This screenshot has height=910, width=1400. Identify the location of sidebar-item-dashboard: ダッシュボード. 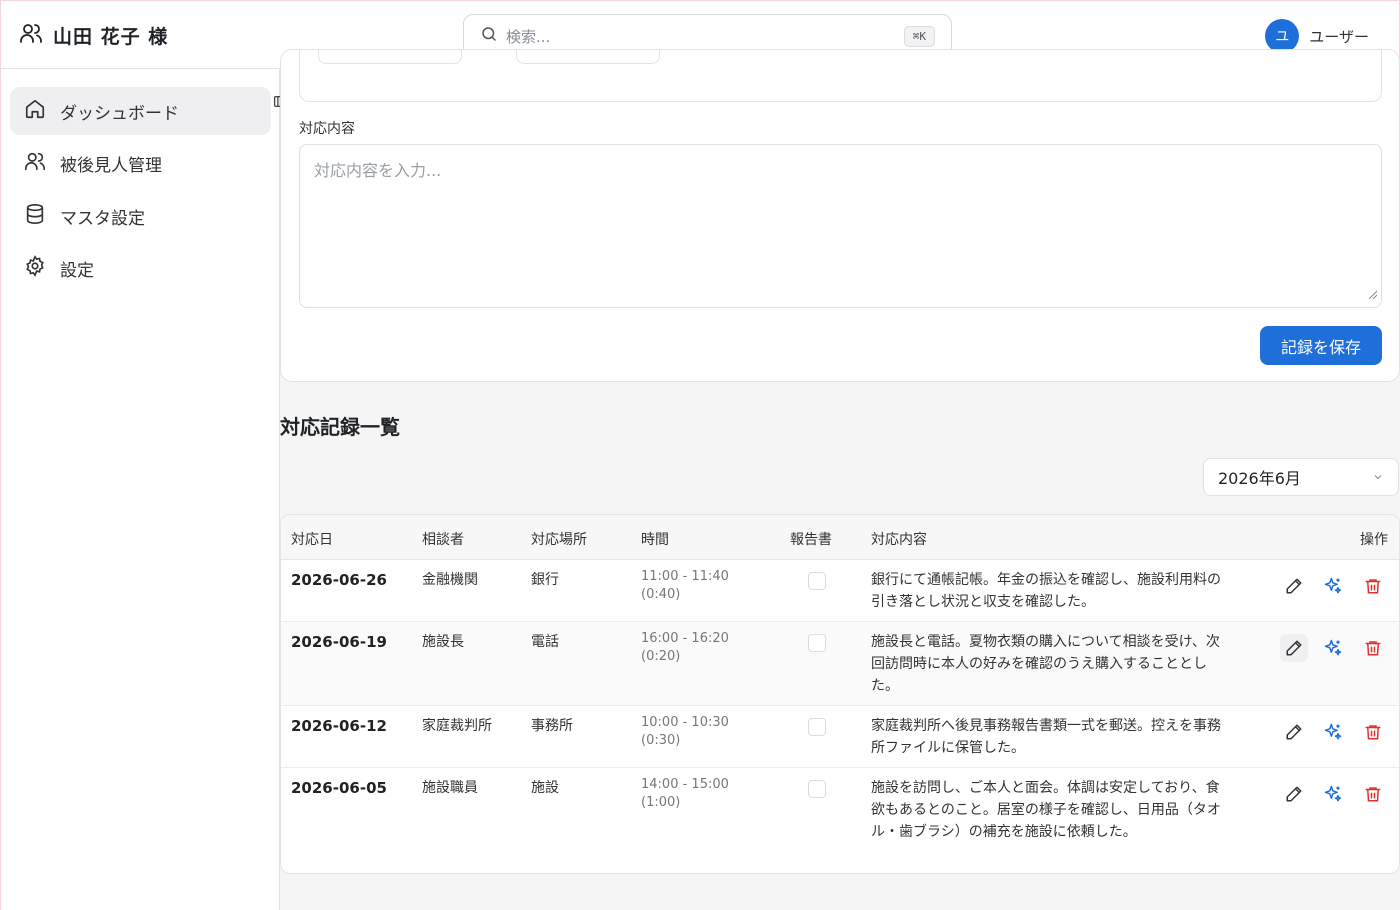
(140, 111).